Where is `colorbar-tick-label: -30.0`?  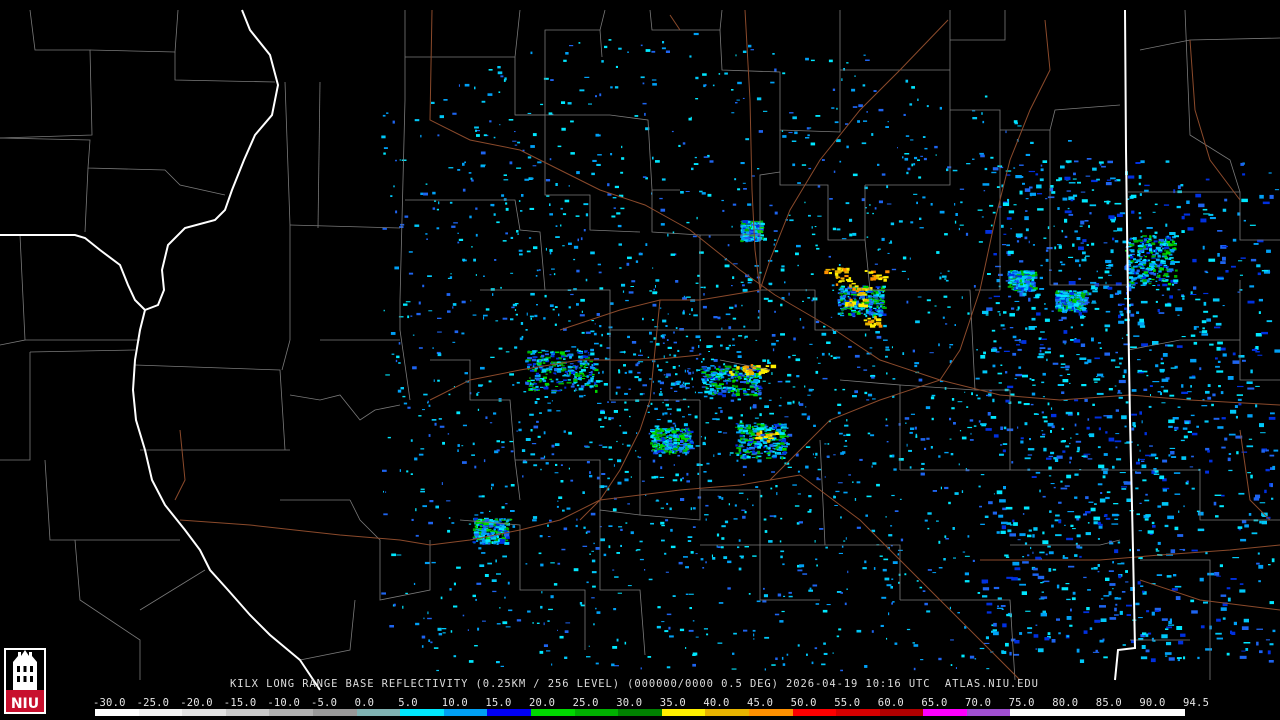 colorbar-tick-label: -30.0 is located at coordinates (109, 703).